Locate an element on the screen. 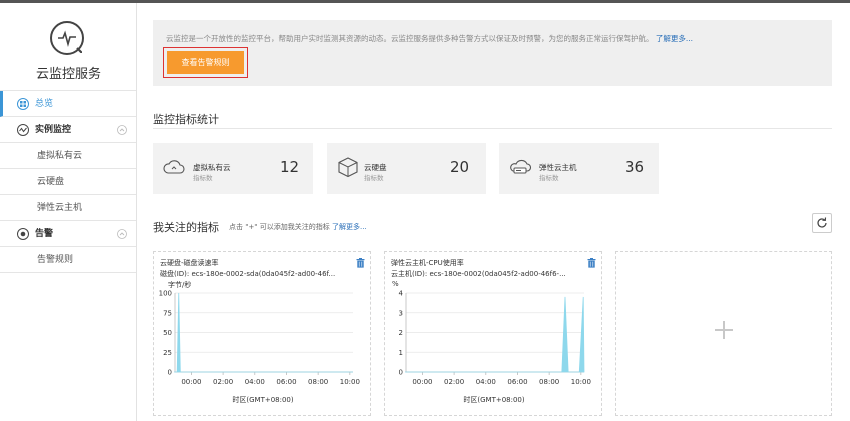 The image size is (850, 421). y-tick-label: 2 is located at coordinates (401, 333).